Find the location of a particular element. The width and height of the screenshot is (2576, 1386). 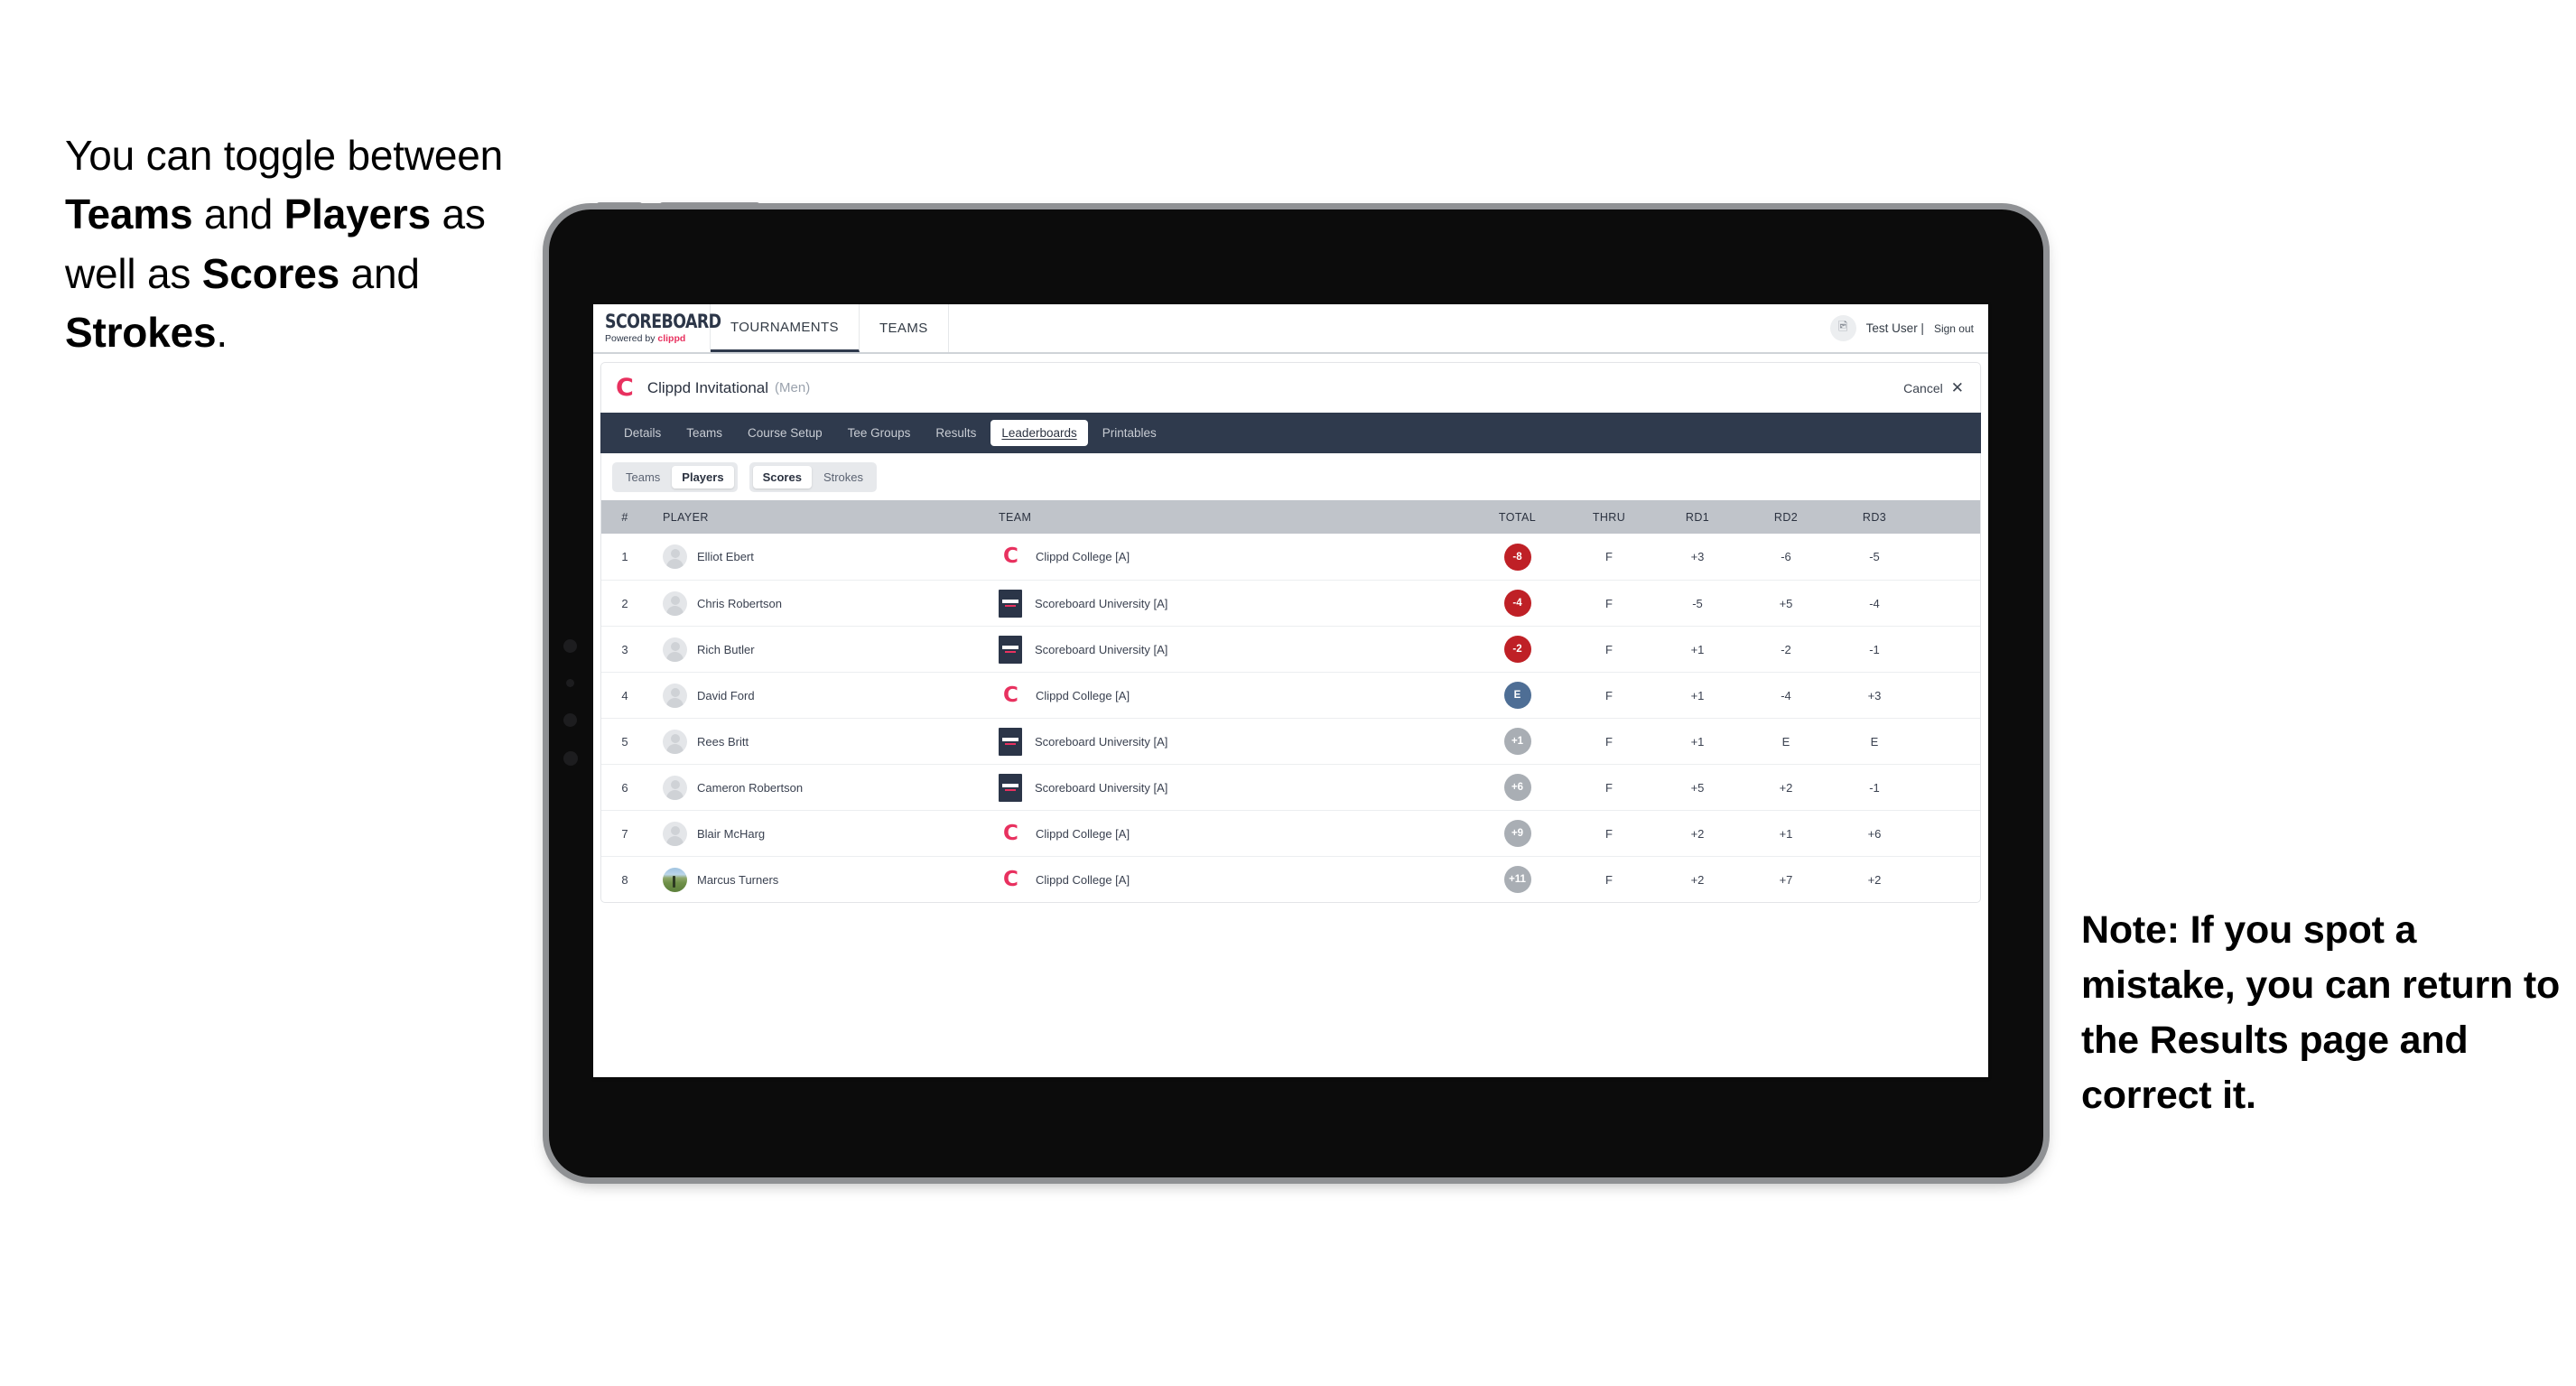

cell-total: +9 is located at coordinates (1517, 833).